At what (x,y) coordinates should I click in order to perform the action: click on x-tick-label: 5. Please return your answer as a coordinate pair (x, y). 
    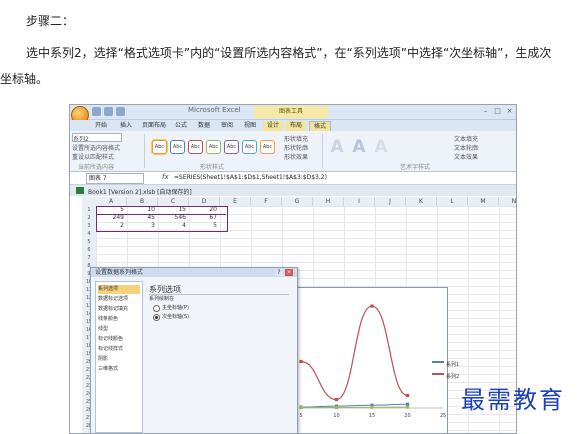
    Looking at the image, I should click on (300, 416).